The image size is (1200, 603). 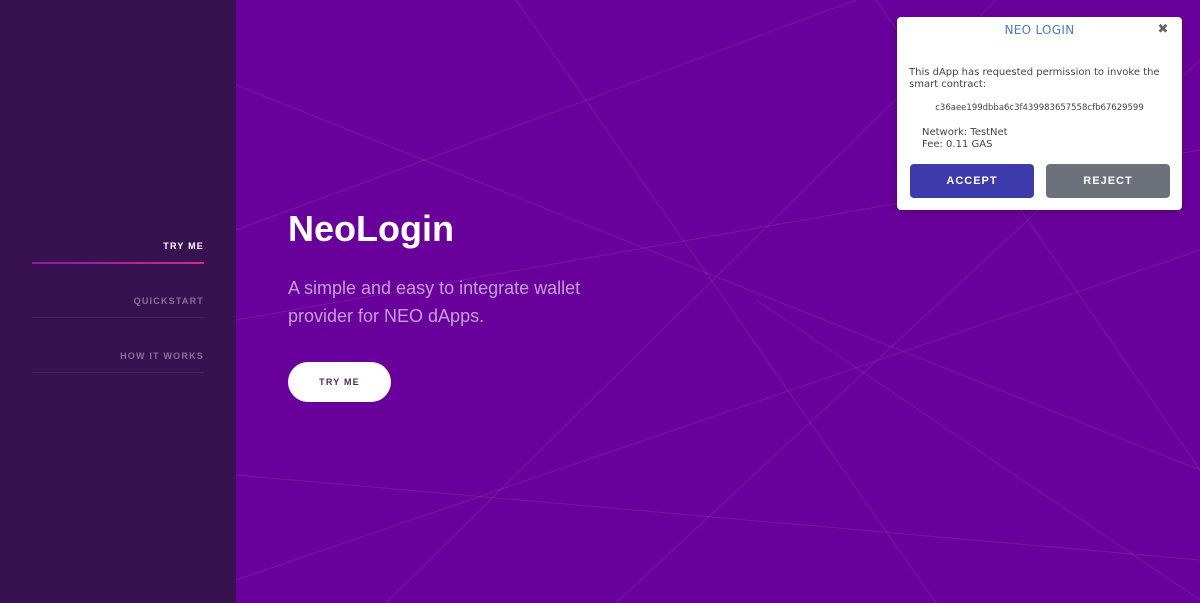 What do you see at coordinates (1163, 30) in the screenshot?
I see `close-icon: ✖` at bounding box center [1163, 30].